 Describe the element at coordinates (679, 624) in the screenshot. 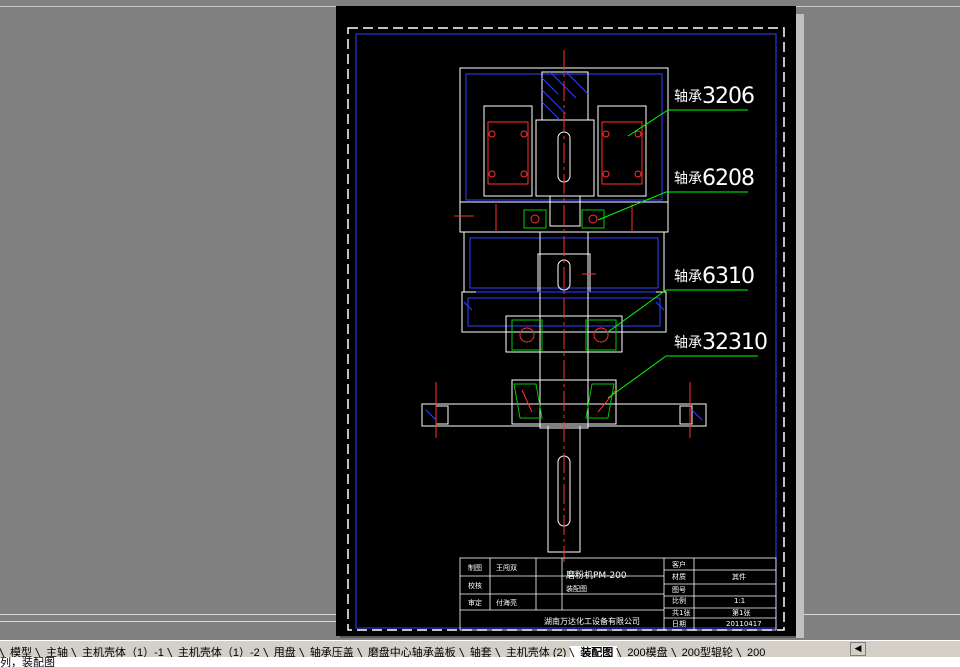

I see `date-label: 日期` at that location.